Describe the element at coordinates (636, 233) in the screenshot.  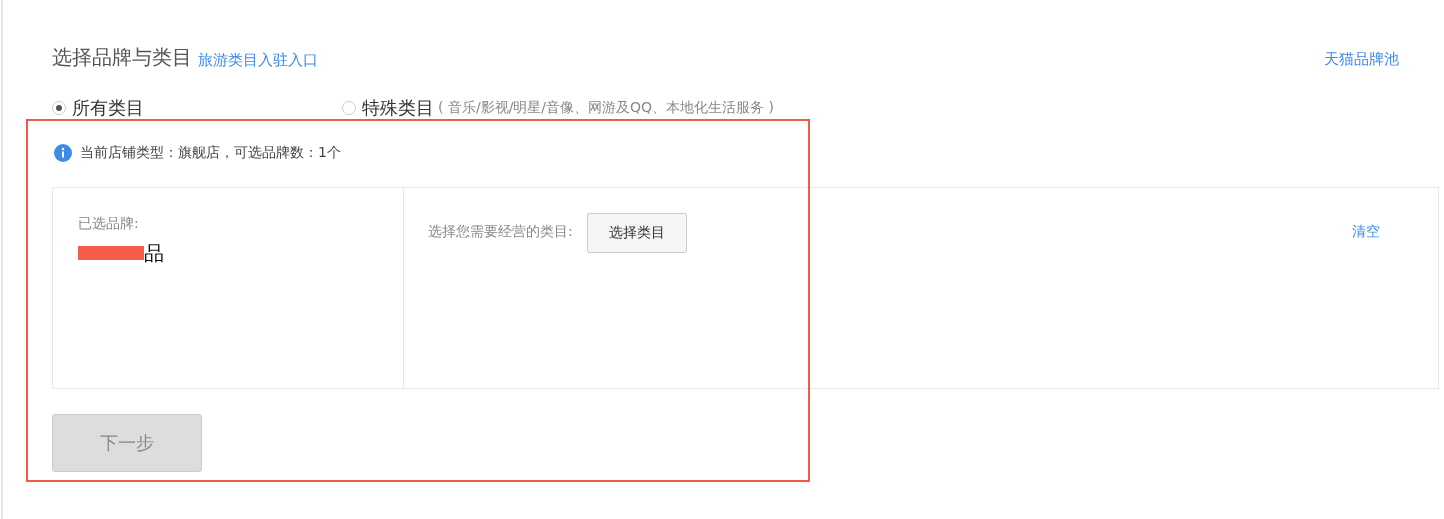
I see `select-category-button: 选择类目` at that location.